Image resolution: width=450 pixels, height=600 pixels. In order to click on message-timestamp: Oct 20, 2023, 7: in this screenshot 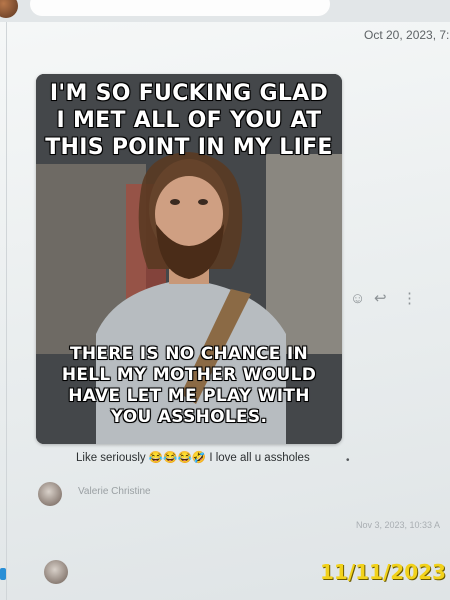, I will do `click(407, 35)`.